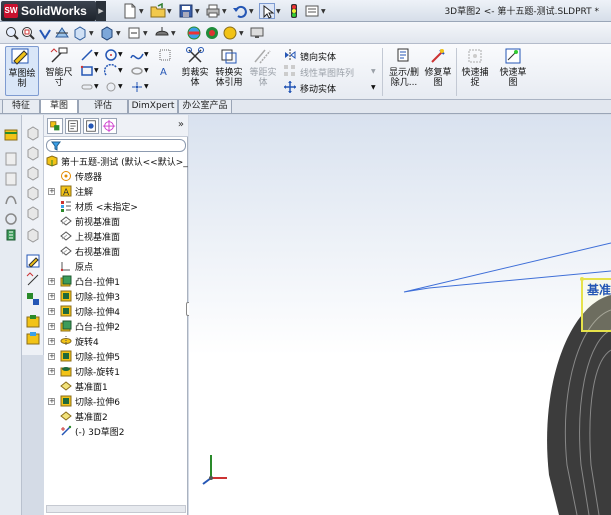 The height and width of the screenshot is (515, 611). Describe the element at coordinates (162, 33) in the screenshot. I see `edit-appearance-icon` at that location.